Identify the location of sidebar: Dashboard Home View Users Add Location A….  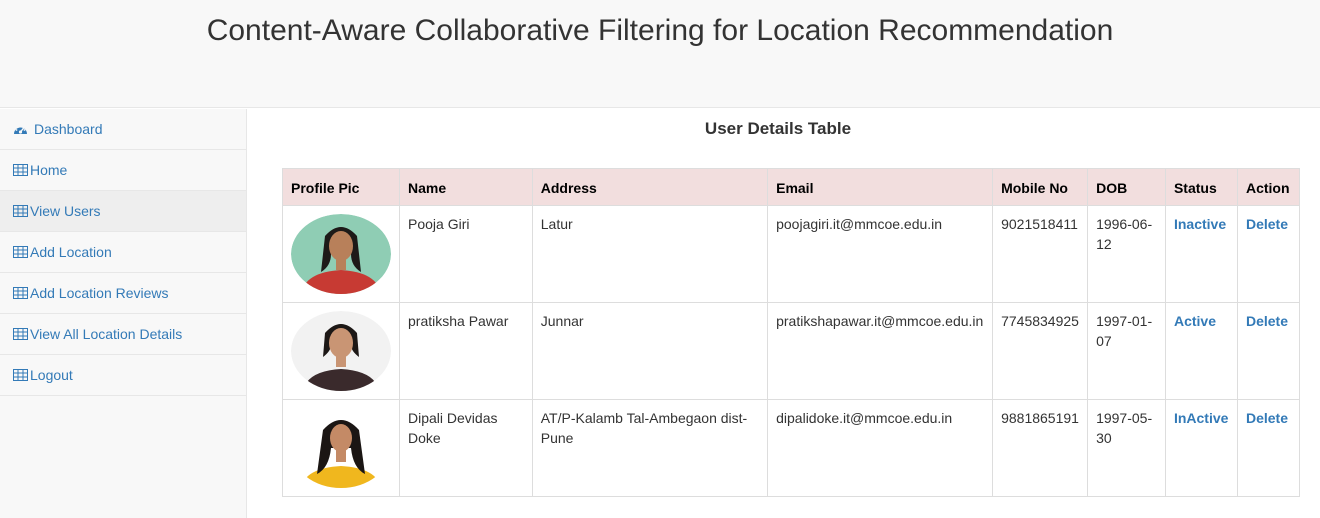
(123, 313).